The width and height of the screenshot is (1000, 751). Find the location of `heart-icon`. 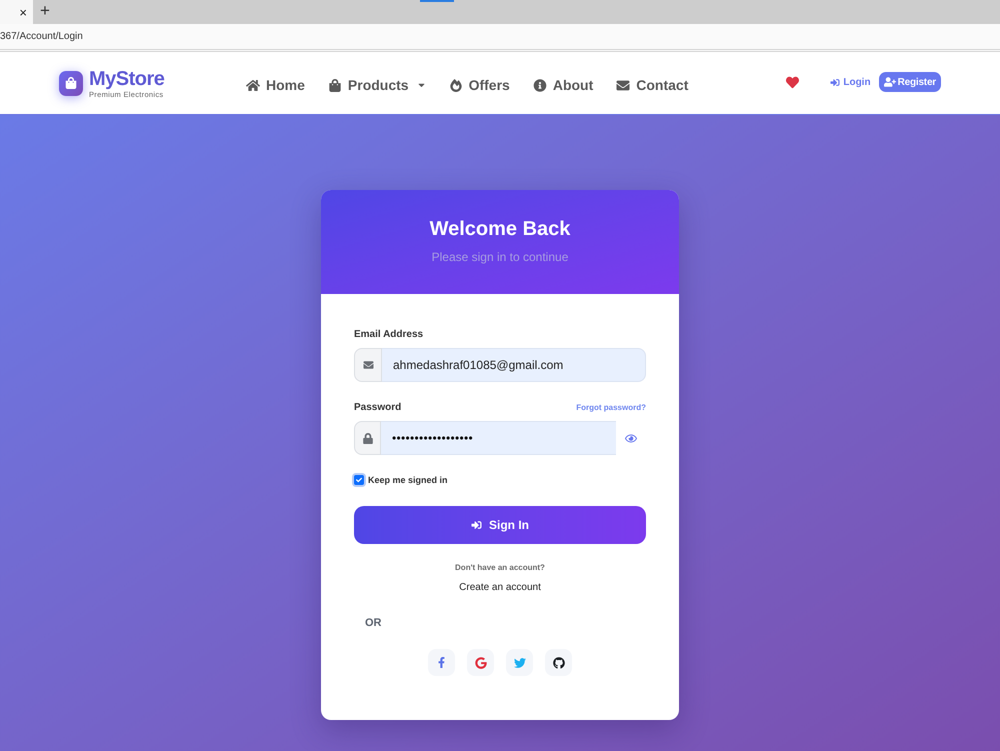

heart-icon is located at coordinates (792, 82).